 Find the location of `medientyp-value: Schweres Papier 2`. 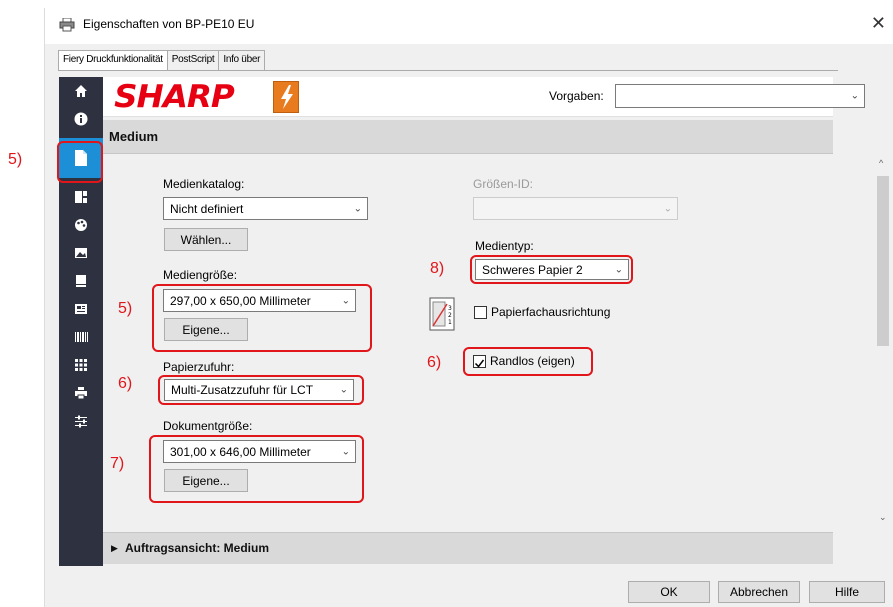

medientyp-value: Schweres Papier 2 is located at coordinates (532, 269).